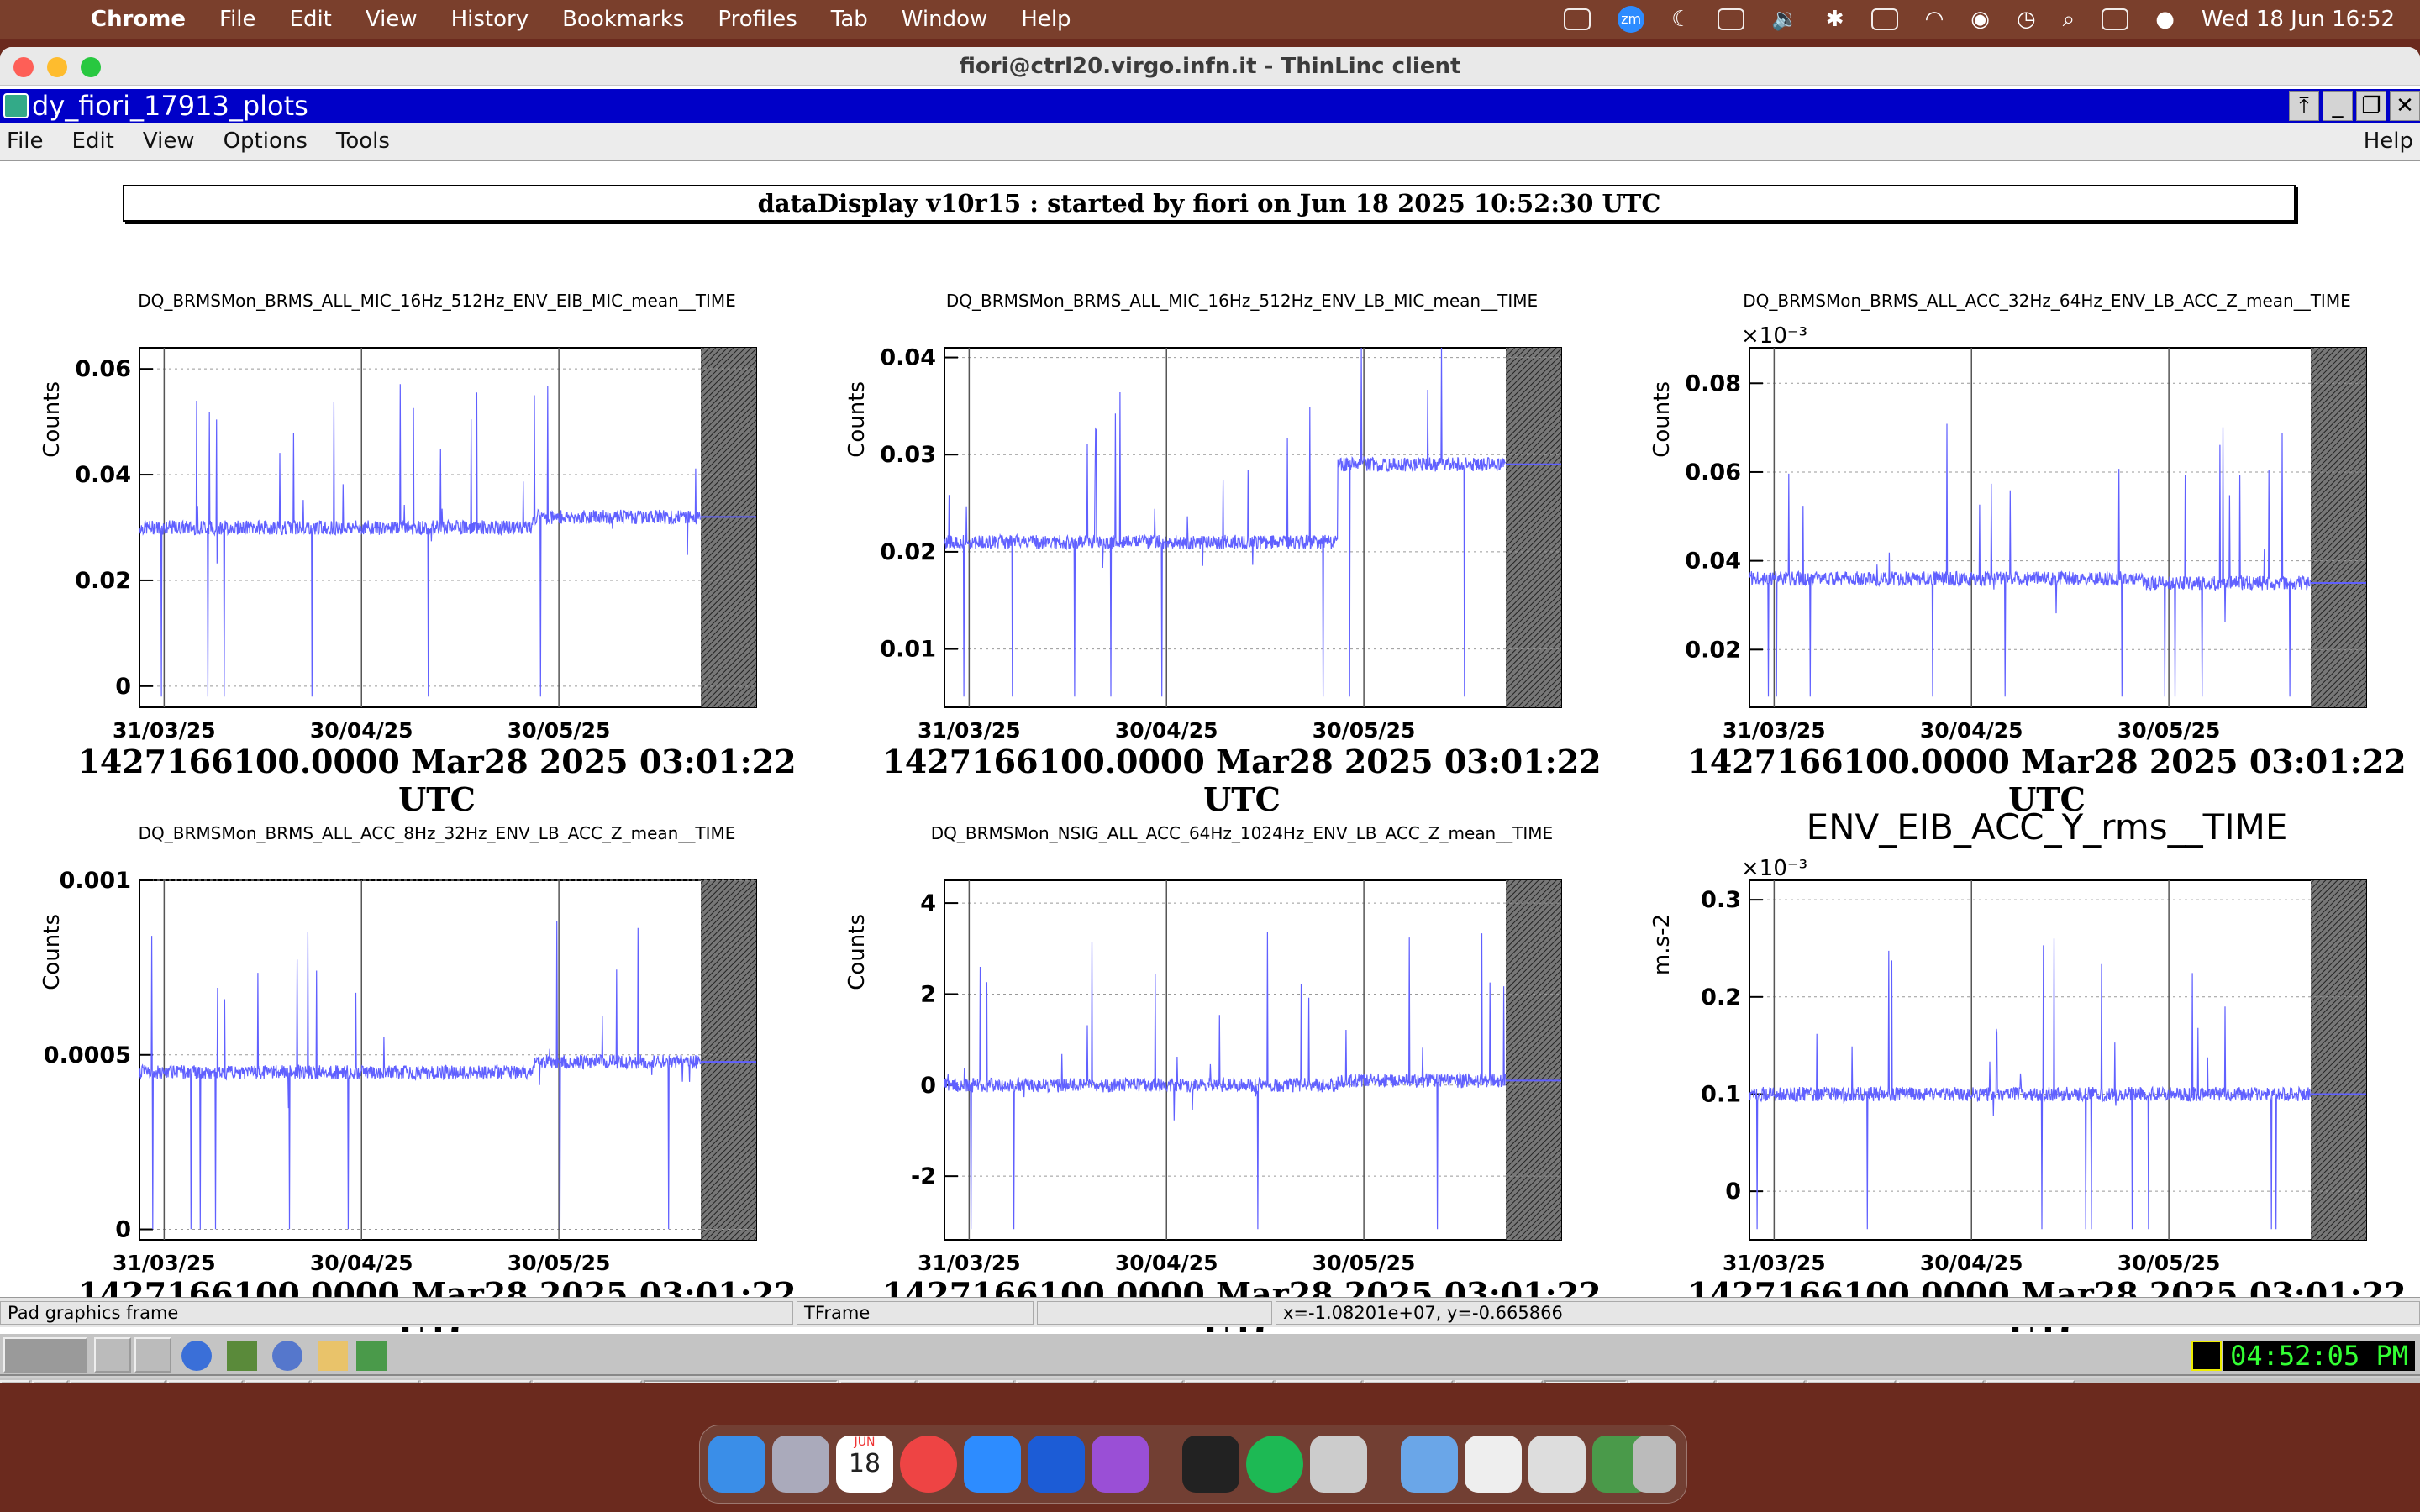  What do you see at coordinates (392, 19) in the screenshot?
I see `menu-view: View` at bounding box center [392, 19].